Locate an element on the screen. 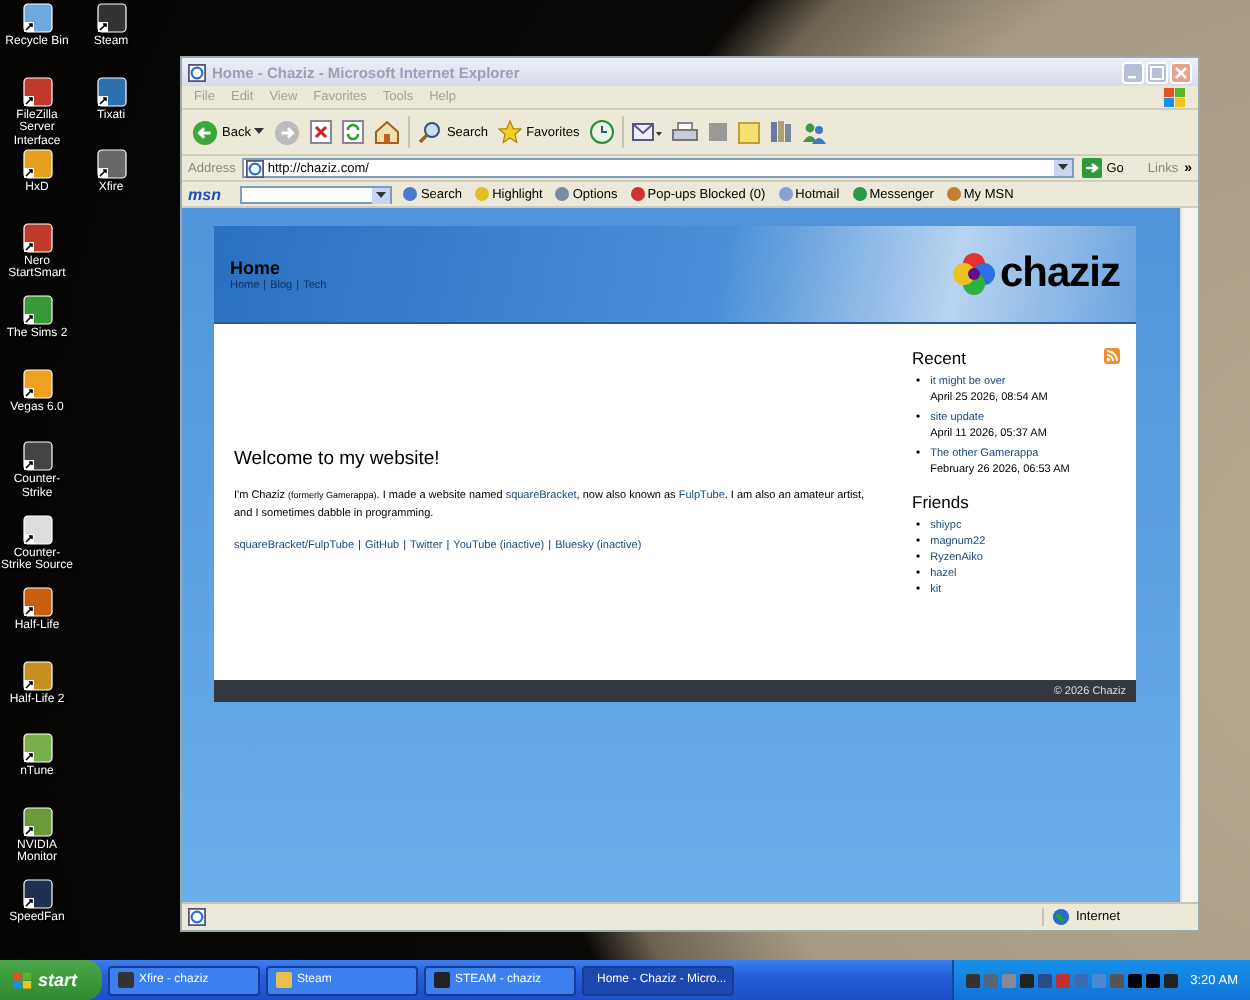  sidebar-heading: Recent is located at coordinates (939, 358).